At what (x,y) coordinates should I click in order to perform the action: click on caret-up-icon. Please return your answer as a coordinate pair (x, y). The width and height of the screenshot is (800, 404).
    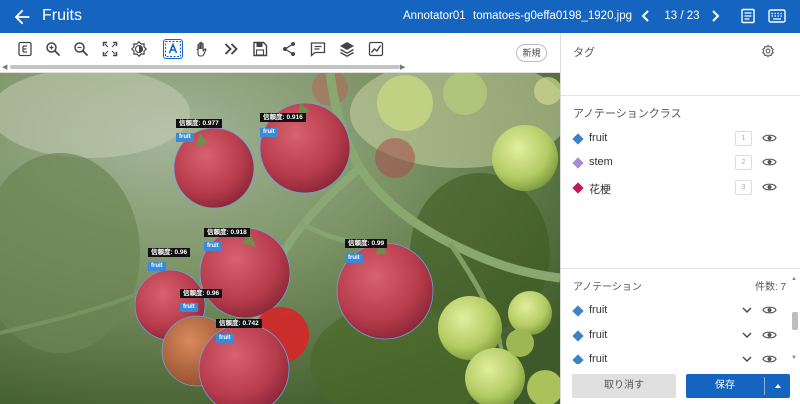
    Looking at the image, I should click on (777, 386).